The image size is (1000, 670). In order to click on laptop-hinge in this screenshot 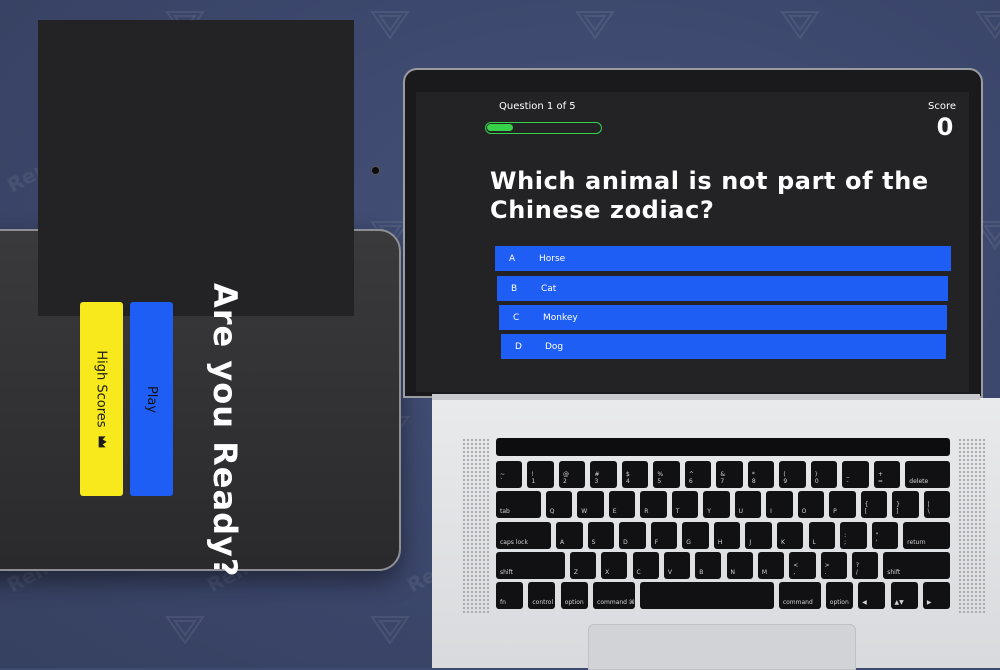, I will do `click(706, 397)`.